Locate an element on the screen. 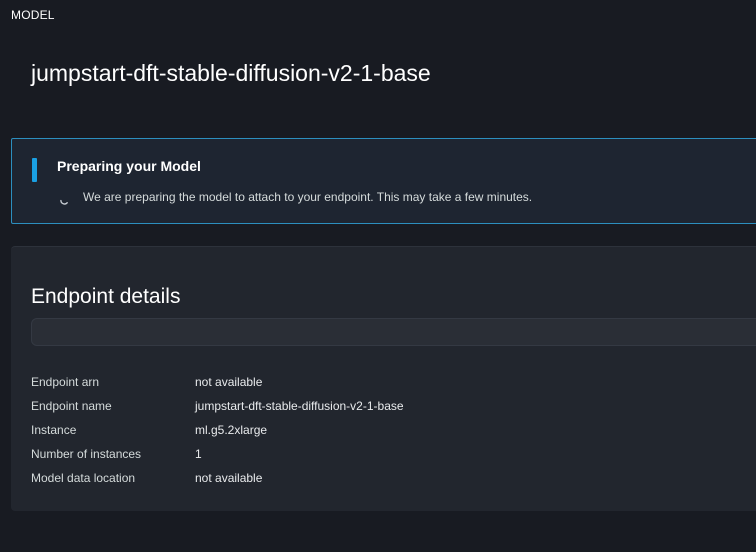 This screenshot has width=756, height=552. alert-accent-bar is located at coordinates (34, 170).